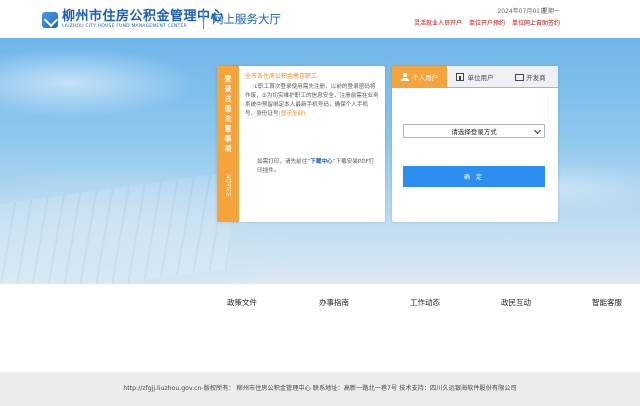 The height and width of the screenshot is (406, 640). I want to click on nav-work-news: 工作动态, so click(425, 302).